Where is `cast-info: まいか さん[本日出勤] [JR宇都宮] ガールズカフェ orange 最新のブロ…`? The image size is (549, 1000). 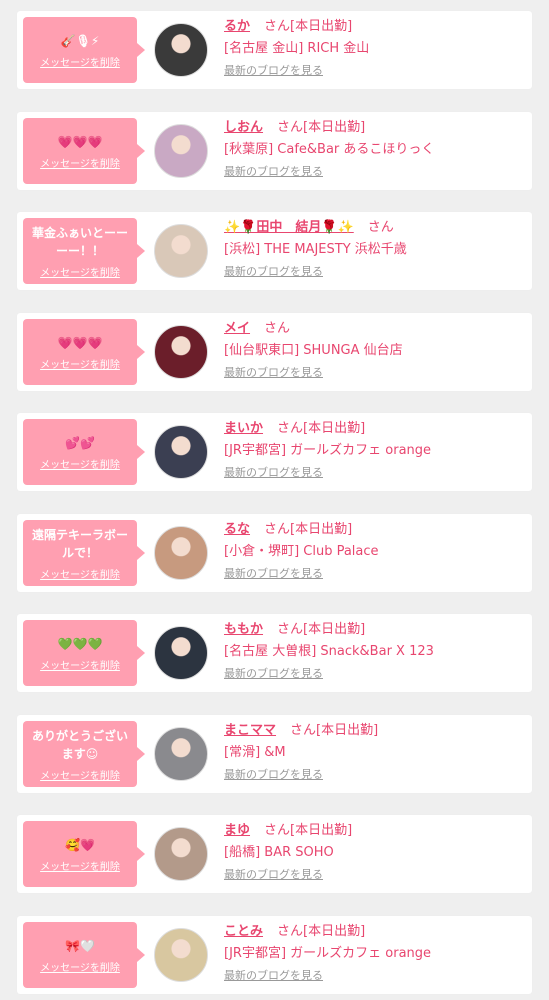 cast-info: まいか さん[本日出勤] [JR宇都宮] ガールズカフェ orange 最新のブロ… is located at coordinates (375, 452).